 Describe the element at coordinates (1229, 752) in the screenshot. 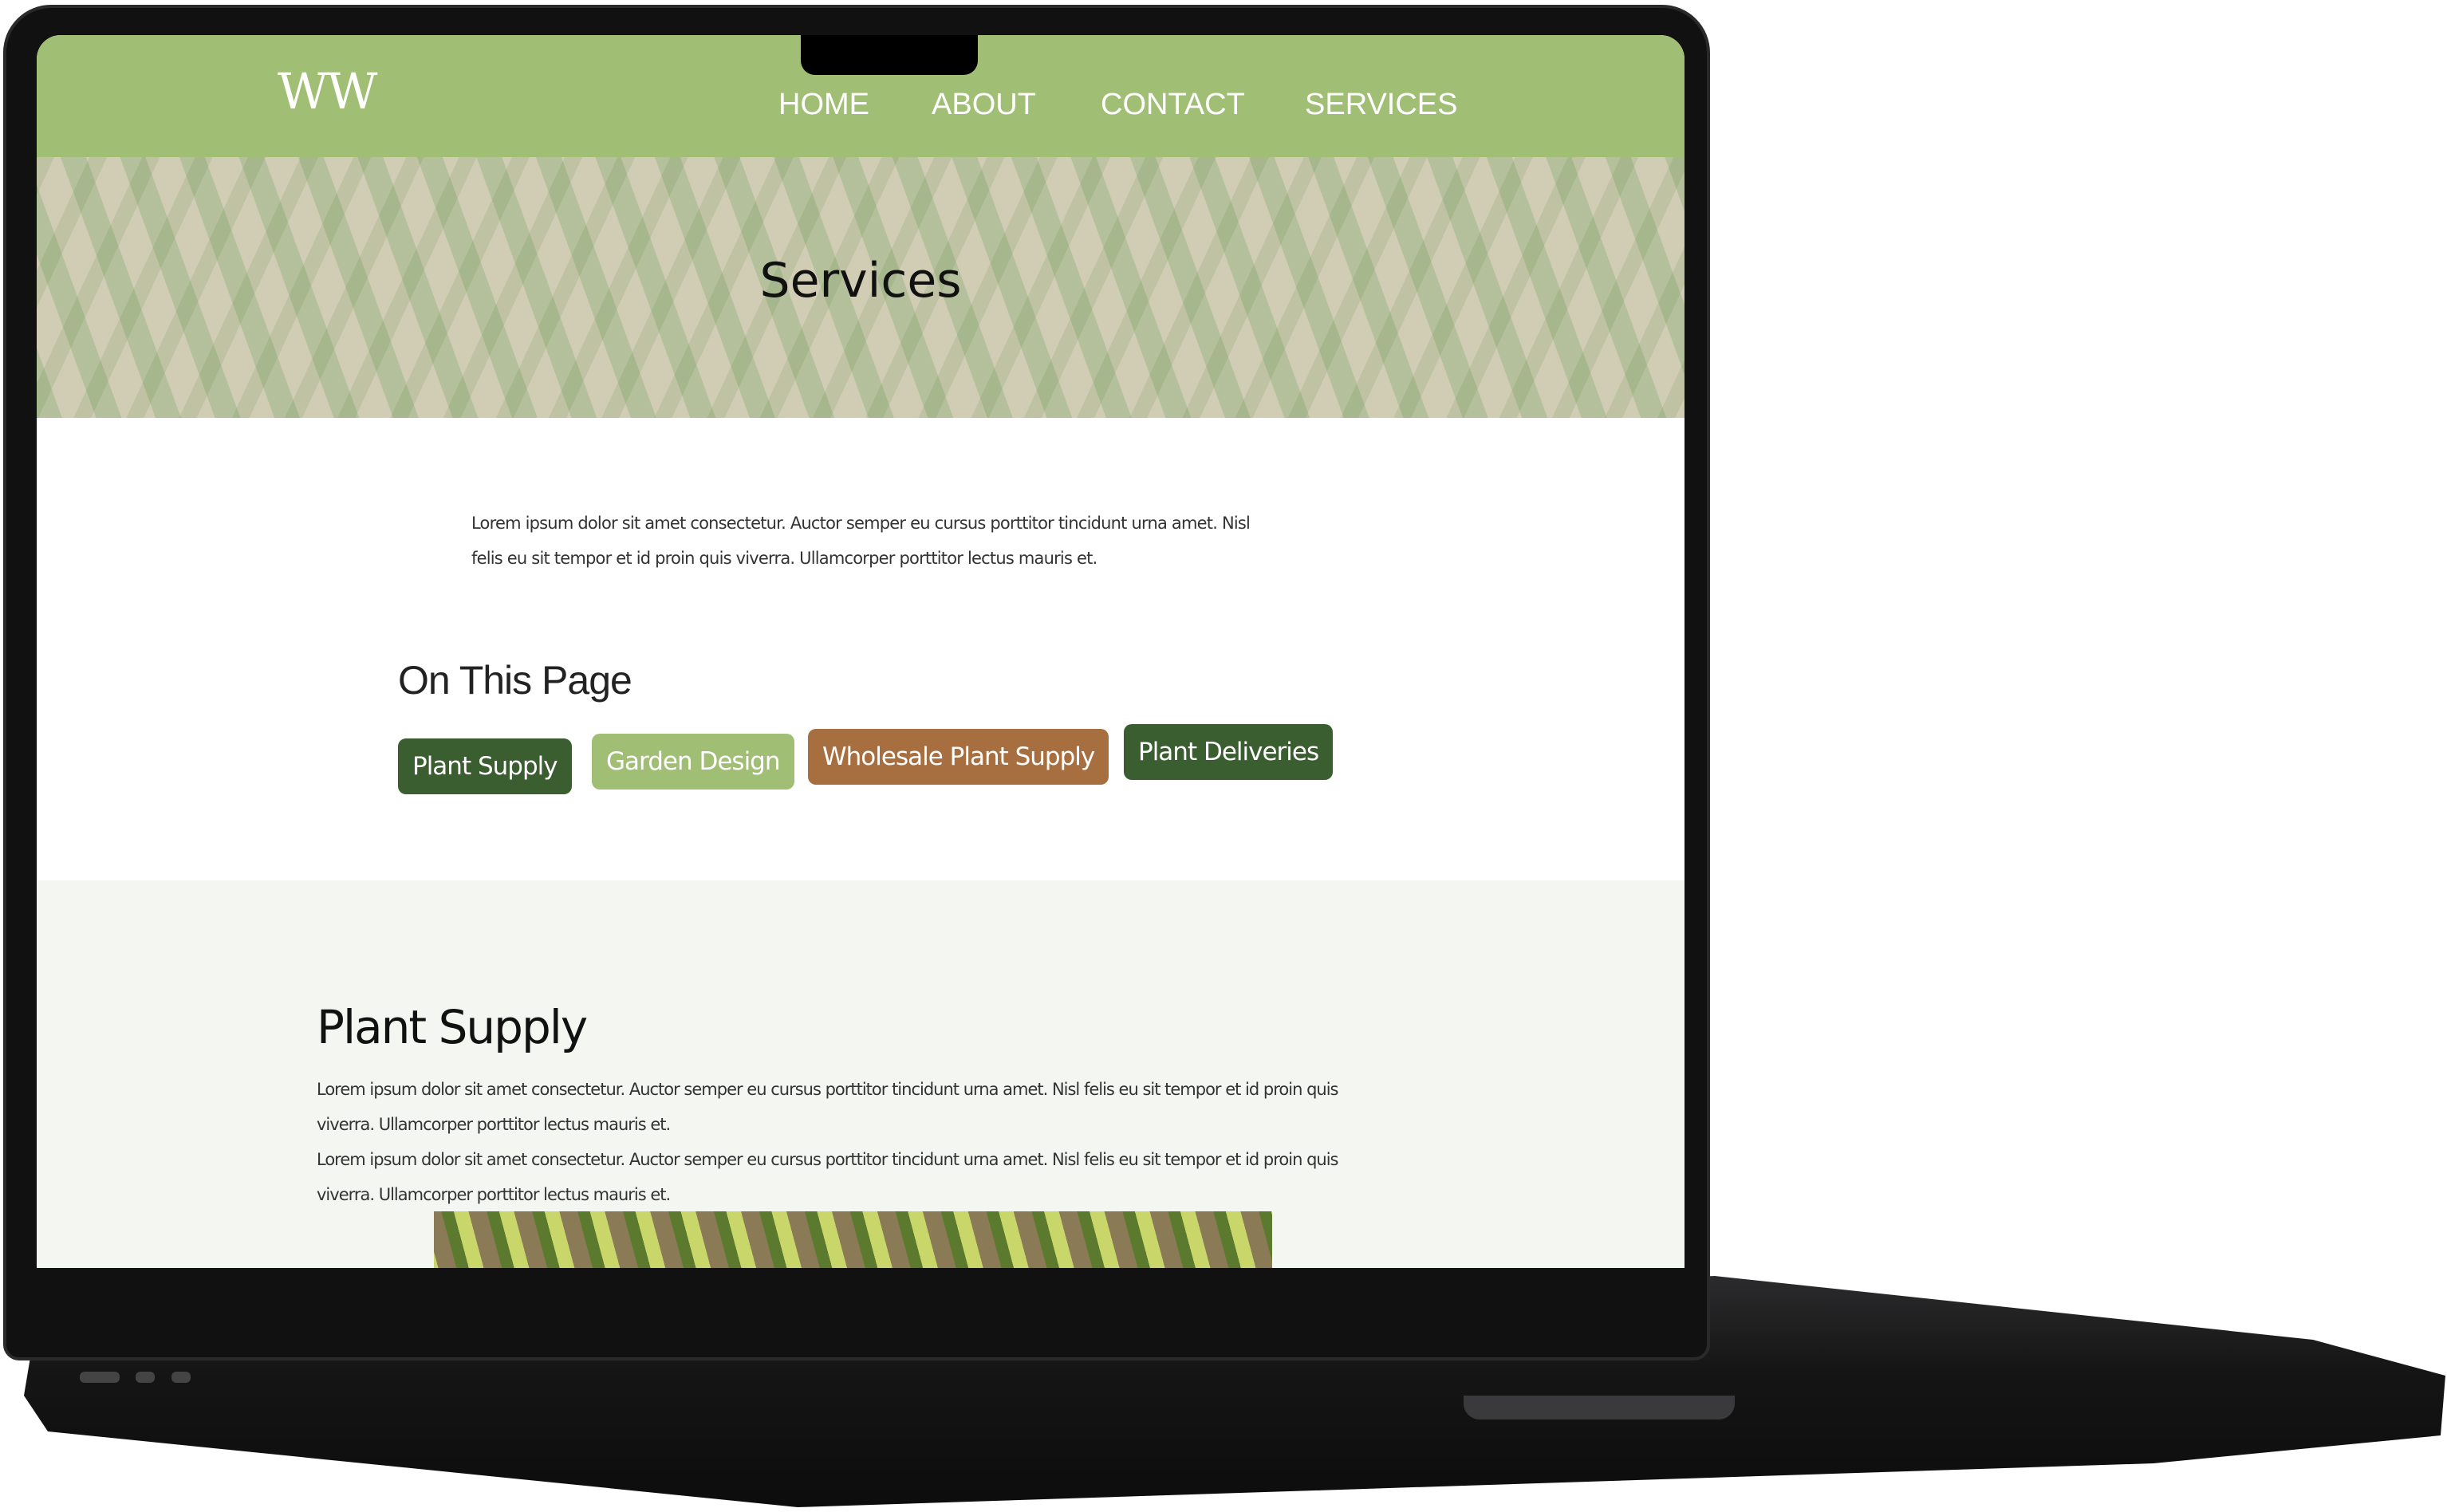

I see `plant-deliveries-button: Plant Deliveries` at that location.